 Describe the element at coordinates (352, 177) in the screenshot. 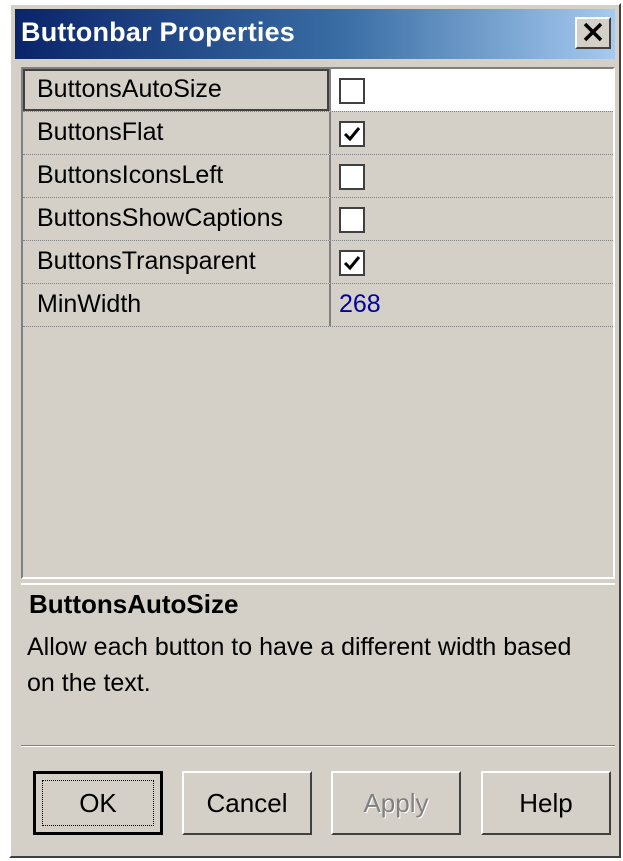

I see `buttons-icons-left-checkbox` at that location.